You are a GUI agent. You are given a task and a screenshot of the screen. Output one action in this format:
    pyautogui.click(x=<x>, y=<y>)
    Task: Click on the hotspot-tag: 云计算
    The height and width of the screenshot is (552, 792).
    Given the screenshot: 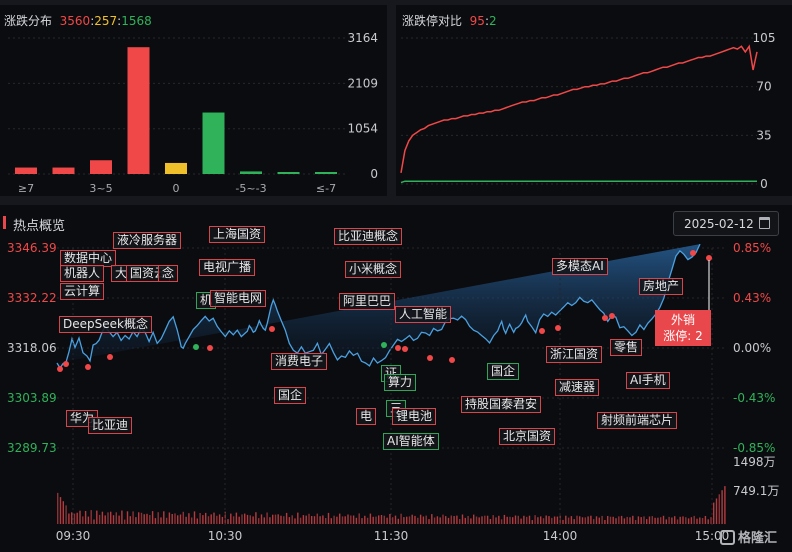 What is the action you would take?
    pyautogui.click(x=82, y=291)
    